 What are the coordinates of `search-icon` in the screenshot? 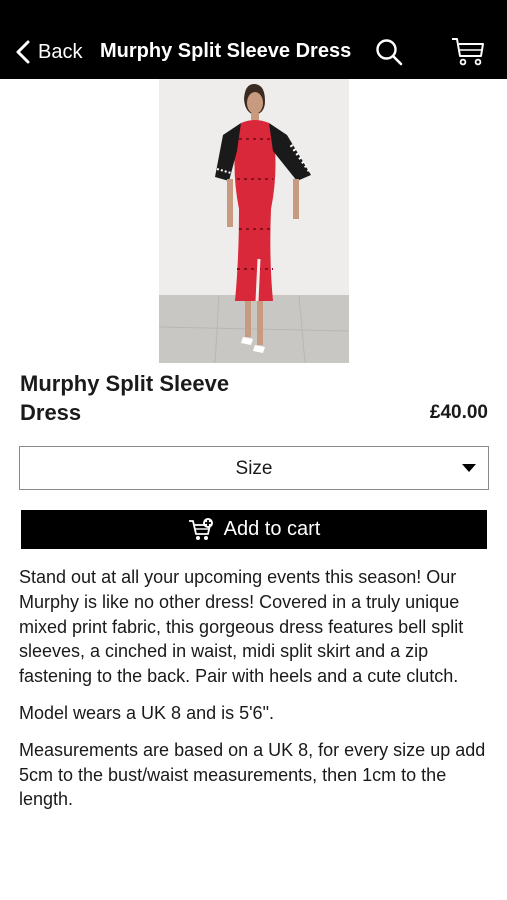 It's located at (389, 52).